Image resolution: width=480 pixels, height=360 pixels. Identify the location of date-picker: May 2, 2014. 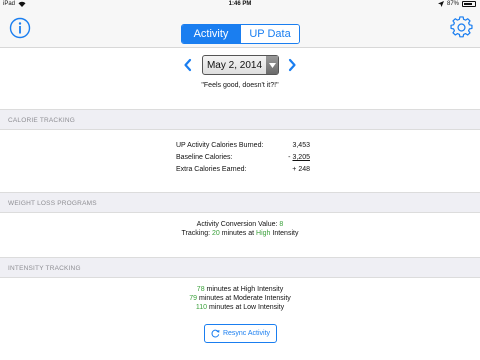
(240, 65).